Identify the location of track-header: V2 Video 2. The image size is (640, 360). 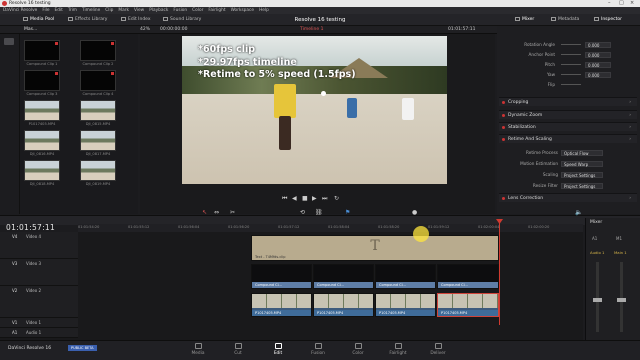
(39, 302).